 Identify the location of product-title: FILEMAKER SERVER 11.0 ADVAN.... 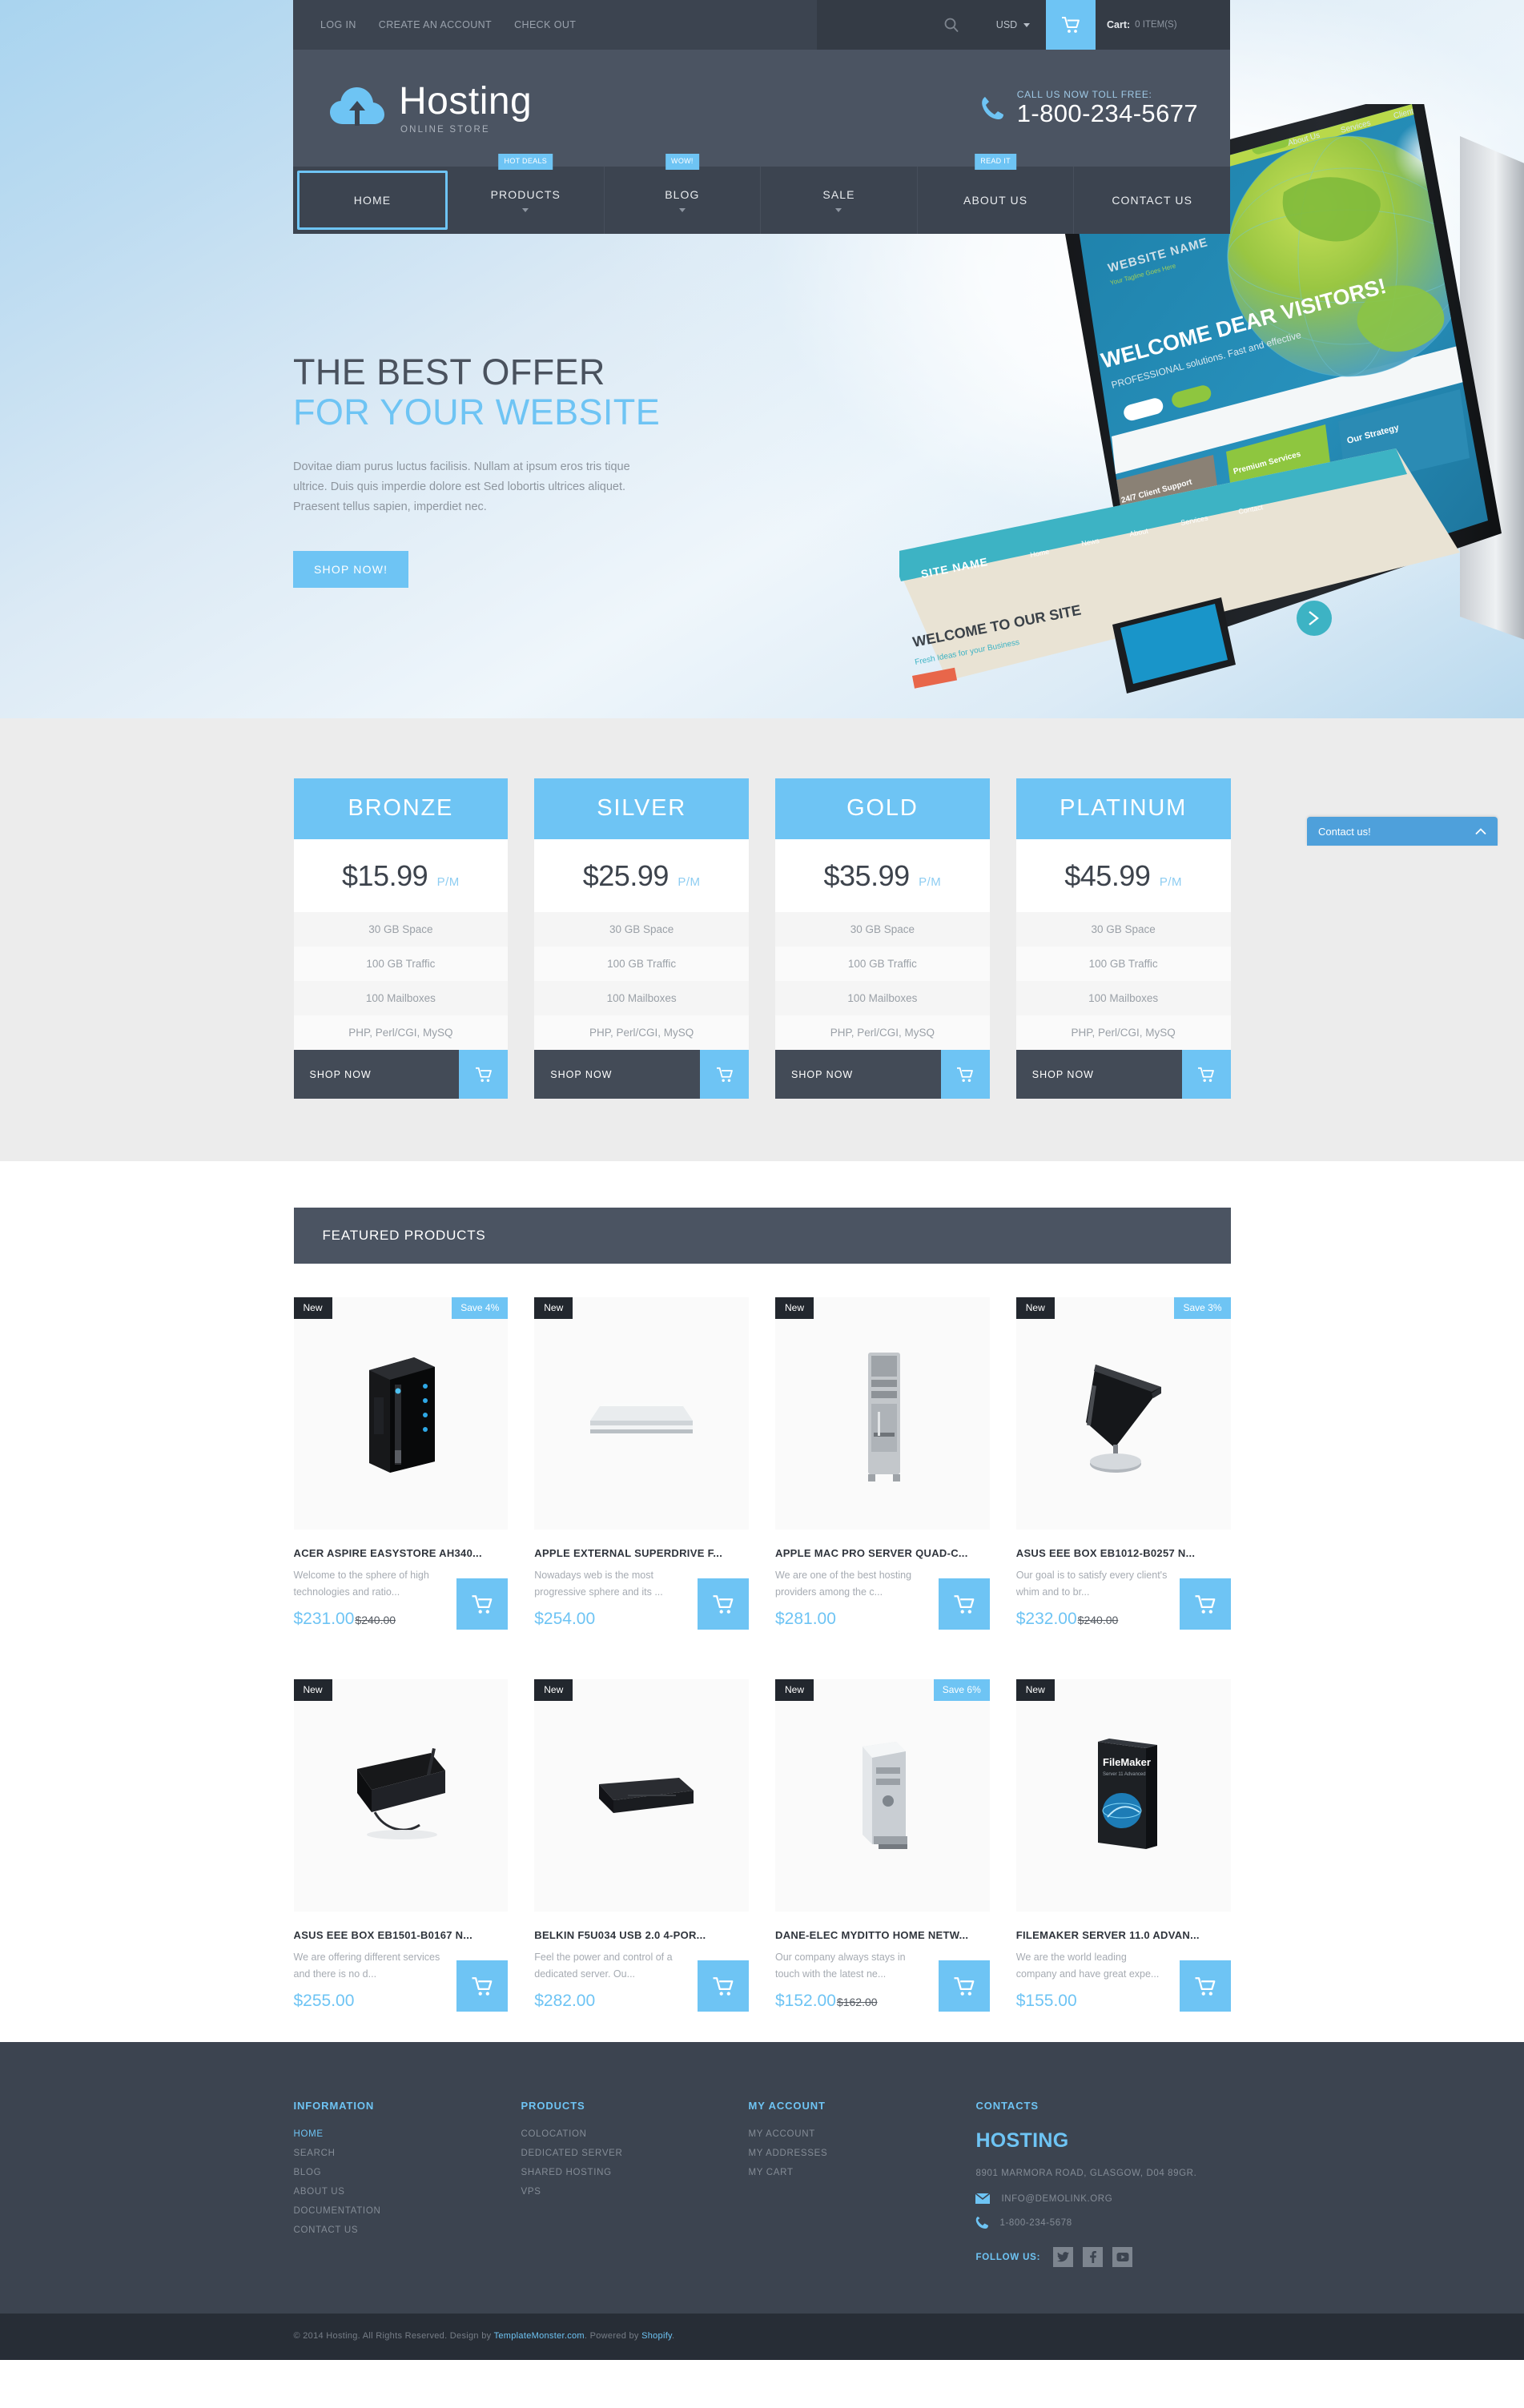
(1124, 1935).